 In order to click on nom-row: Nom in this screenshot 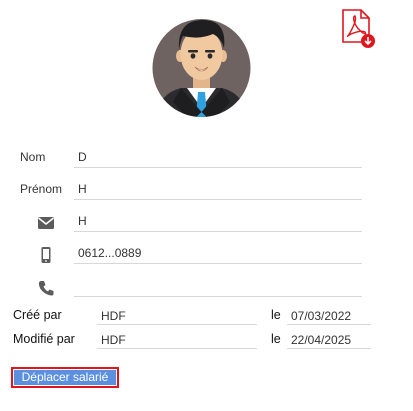, I will do `click(206, 159)`.